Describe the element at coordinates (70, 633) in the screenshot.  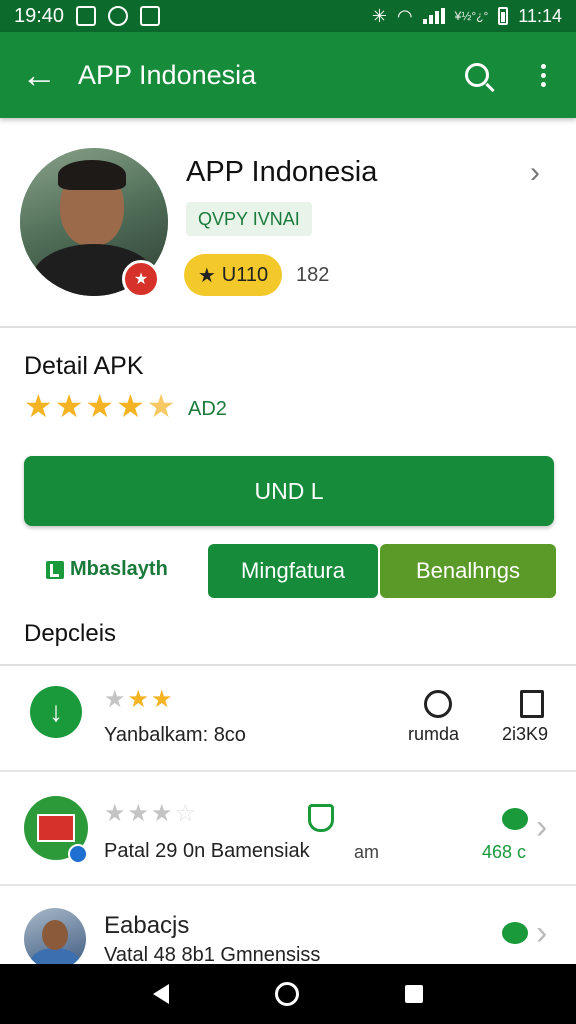
I see `section-label: Depcleis` at that location.